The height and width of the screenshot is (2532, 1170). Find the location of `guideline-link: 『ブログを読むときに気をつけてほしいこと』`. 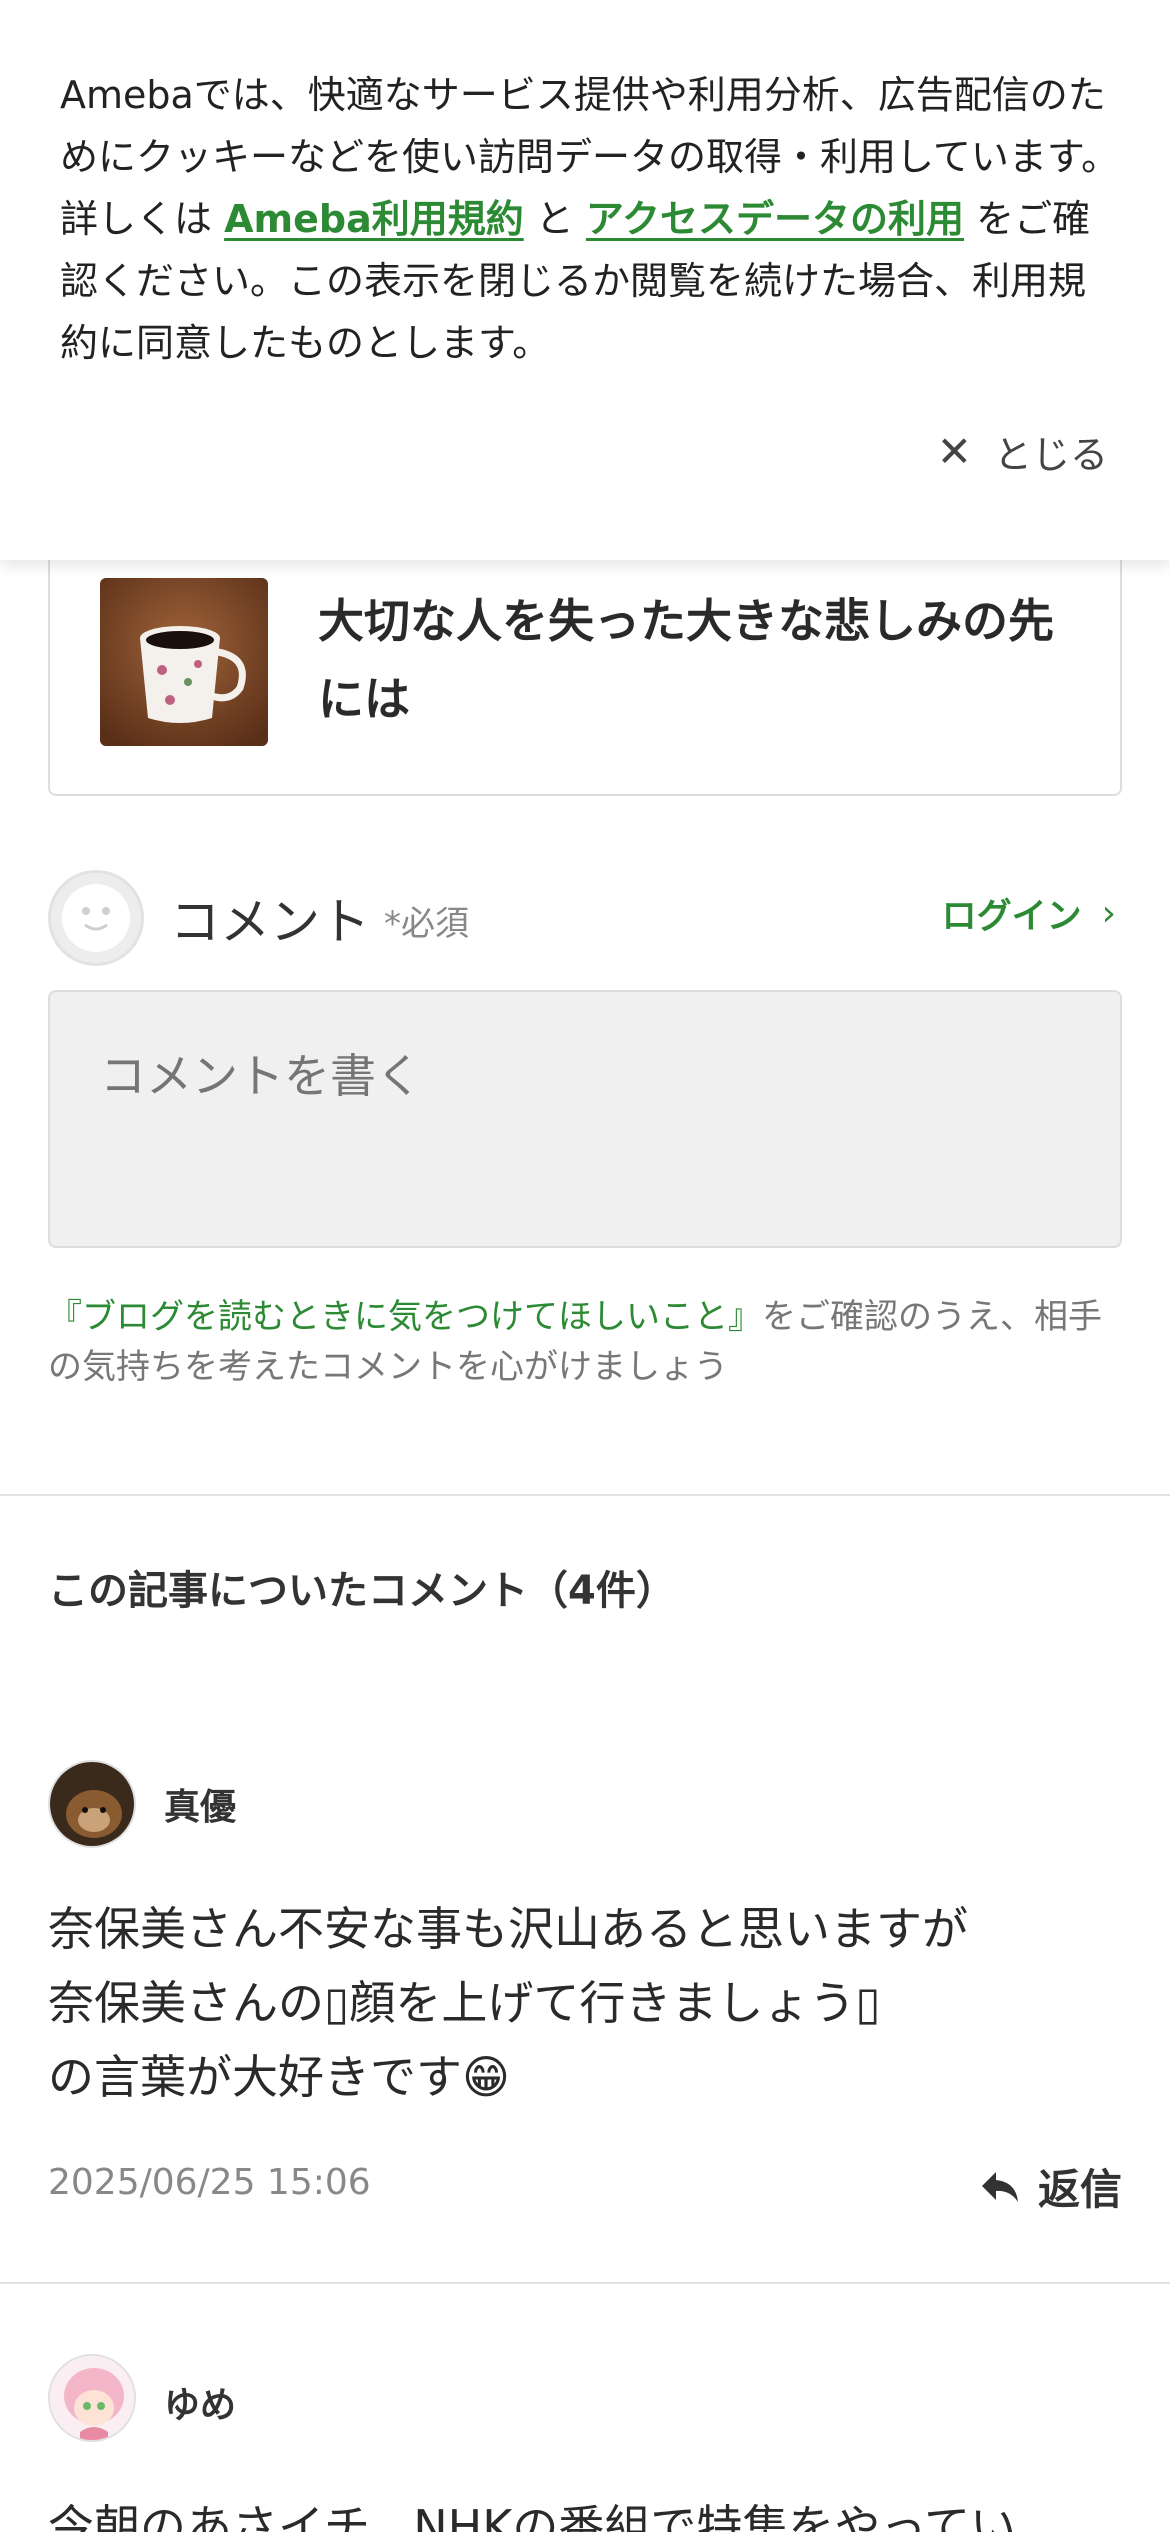

guideline-link: 『ブログを読むときに気をつけてほしいこと』 is located at coordinates (405, 1317).